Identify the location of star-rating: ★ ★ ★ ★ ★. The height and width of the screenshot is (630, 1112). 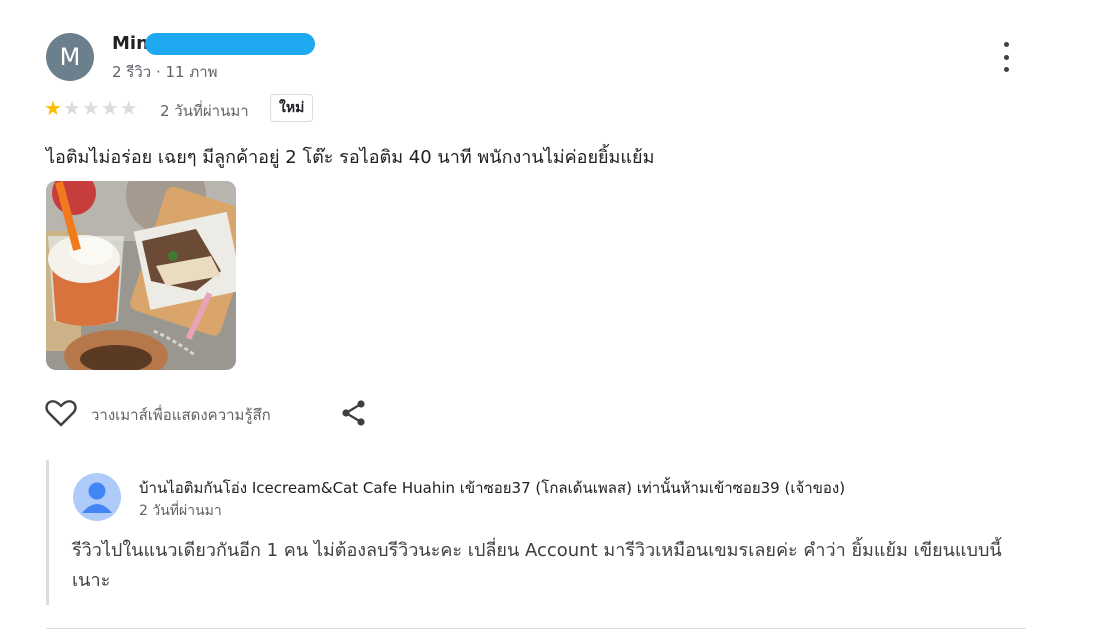
(91, 108).